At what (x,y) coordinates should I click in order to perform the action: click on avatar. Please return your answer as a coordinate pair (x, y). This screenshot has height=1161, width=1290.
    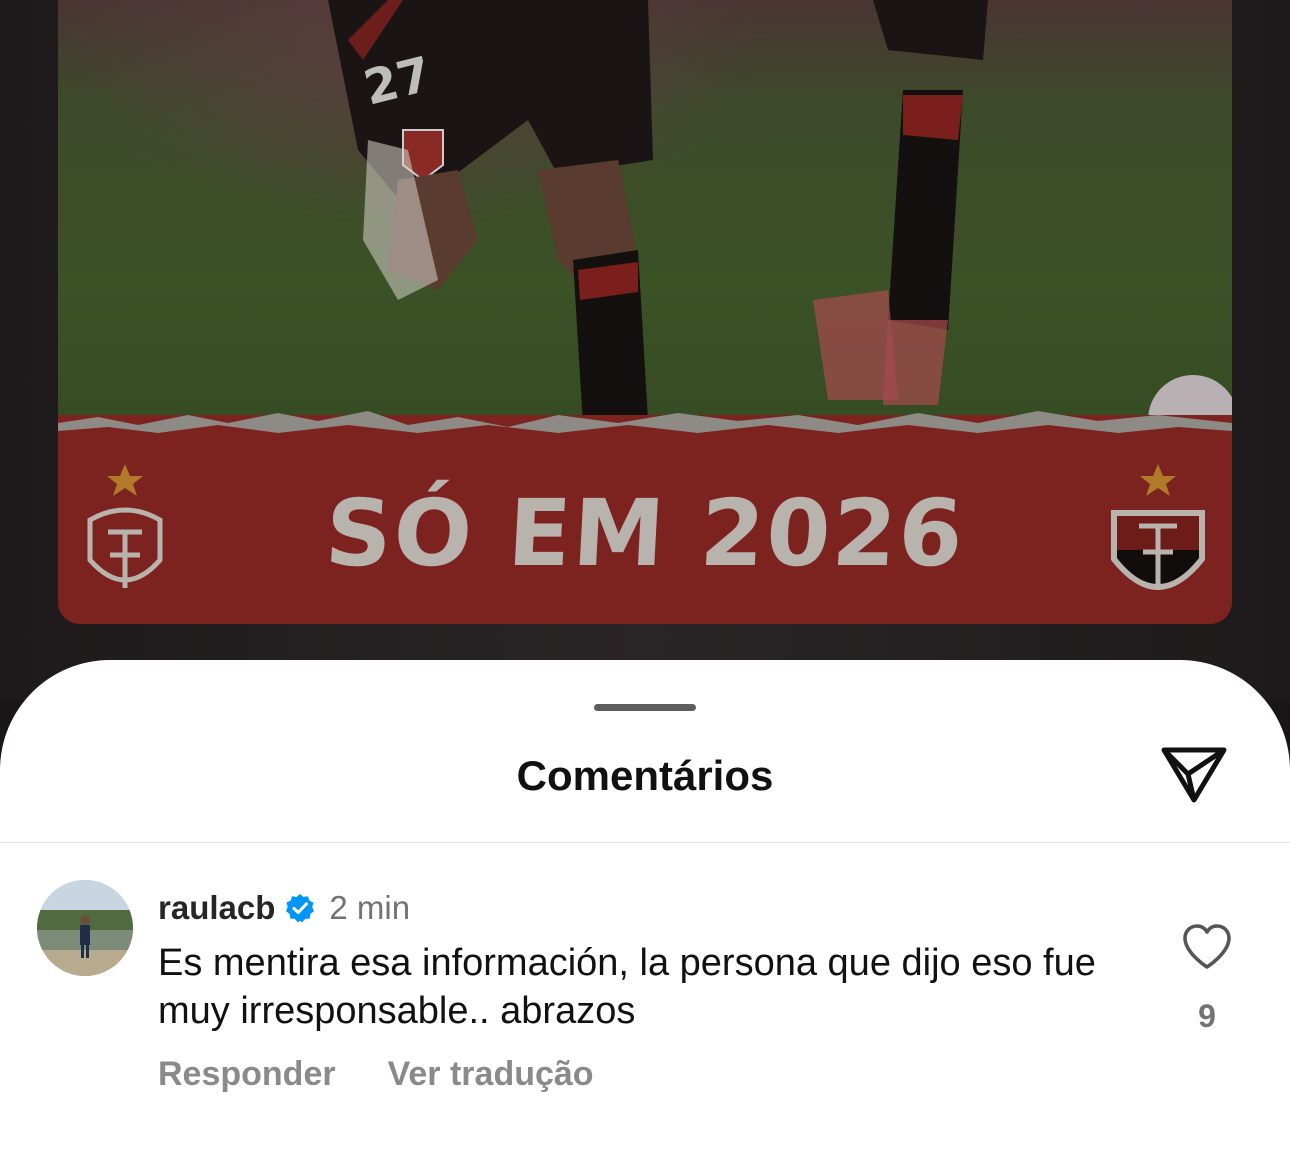
    Looking at the image, I should click on (85, 928).